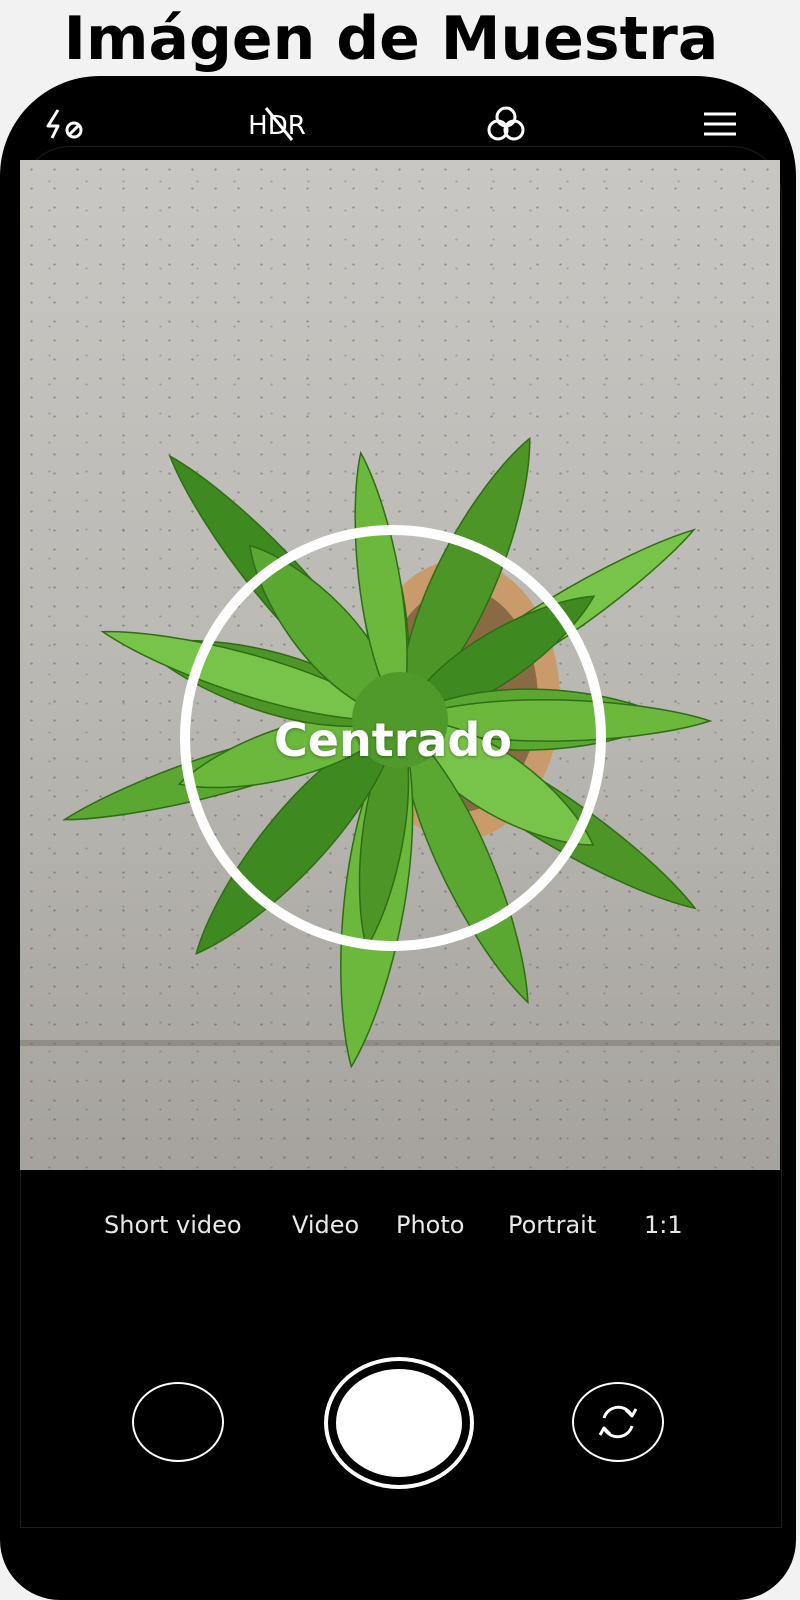 Image resolution: width=800 pixels, height=1600 pixels. I want to click on hdr-off-icon: HDR, so click(277, 124).